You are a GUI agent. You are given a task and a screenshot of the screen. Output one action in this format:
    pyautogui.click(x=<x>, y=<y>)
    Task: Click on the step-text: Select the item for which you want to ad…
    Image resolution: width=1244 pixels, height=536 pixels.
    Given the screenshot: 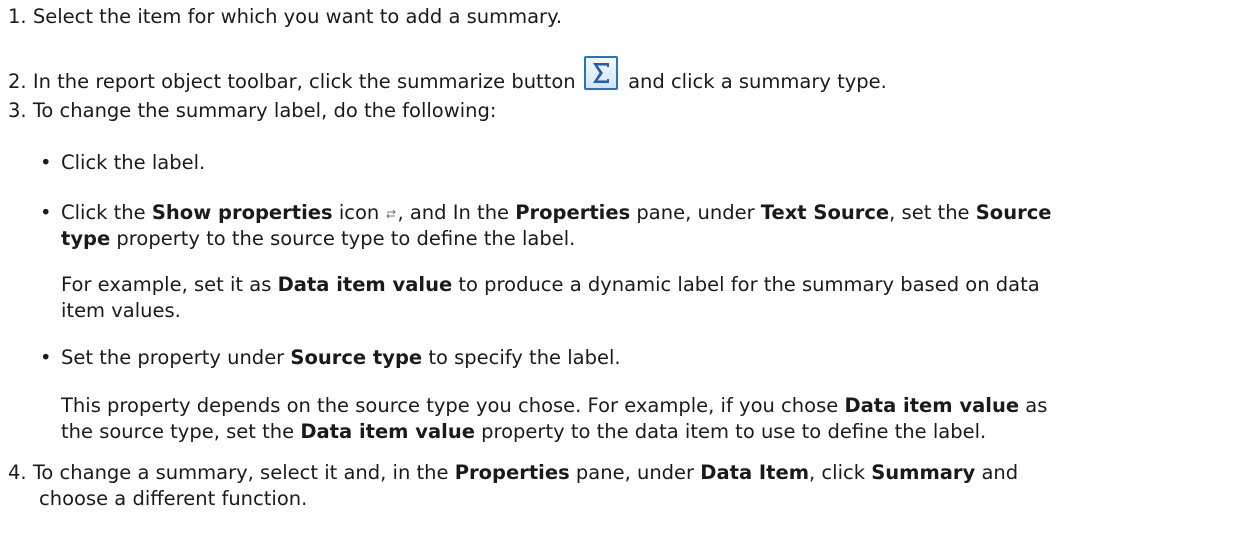 What is the action you would take?
    pyautogui.click(x=297, y=16)
    